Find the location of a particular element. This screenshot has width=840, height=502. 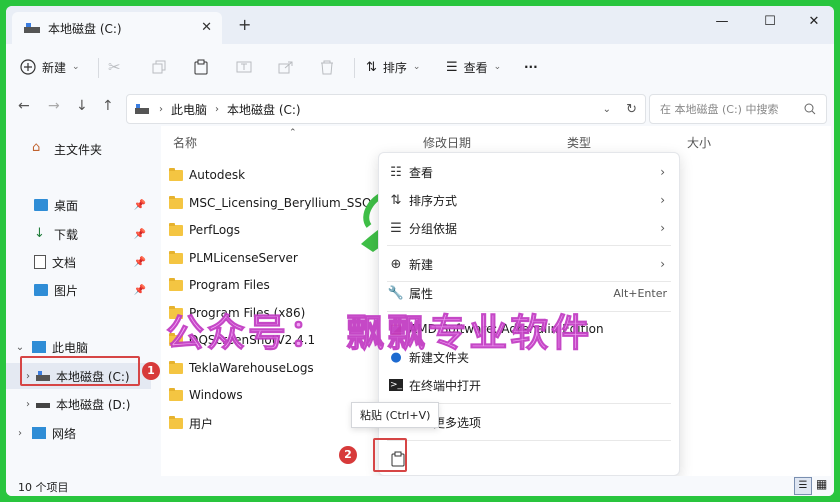

watermark-text: 公众号： 飘飘专业软件 is located at coordinates (379, 333).